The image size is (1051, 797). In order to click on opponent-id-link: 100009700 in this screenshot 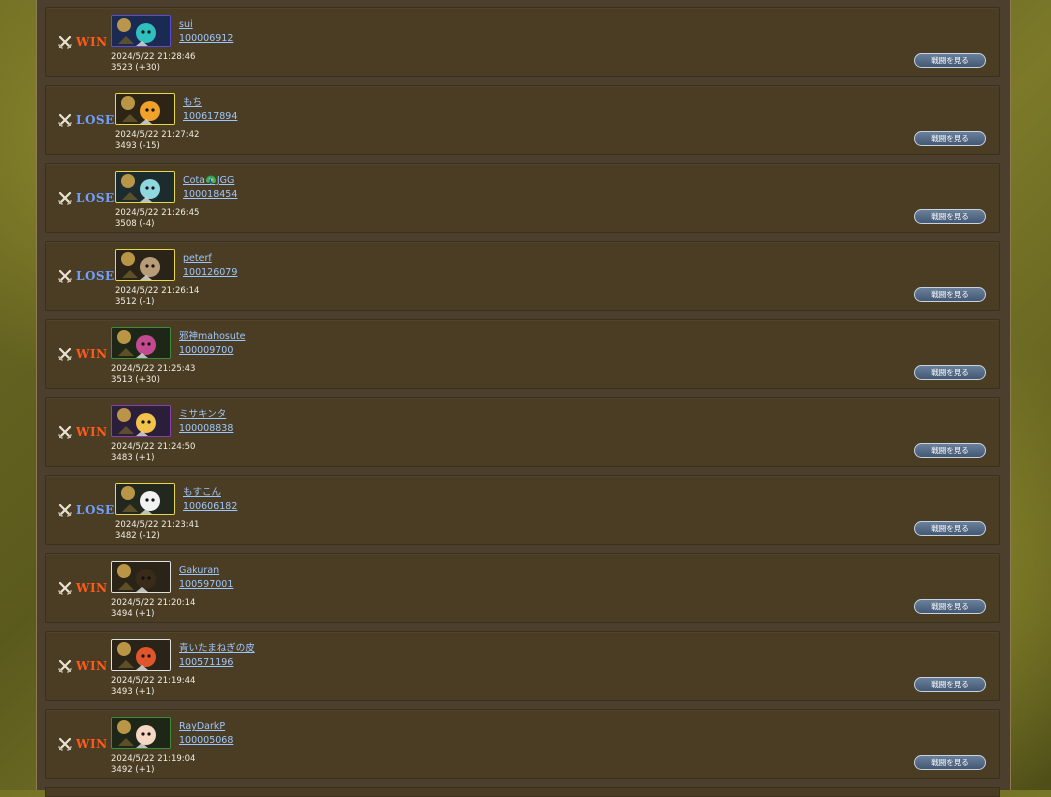, I will do `click(206, 351)`.